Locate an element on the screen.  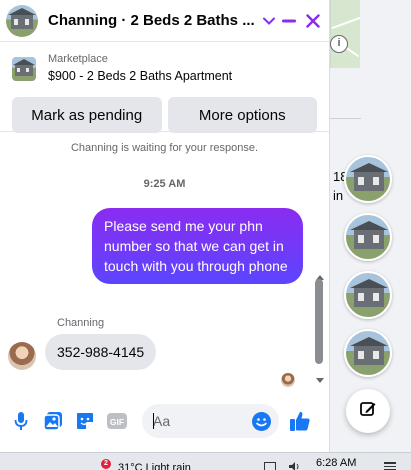
more-options-button: More options is located at coordinates (242, 115).